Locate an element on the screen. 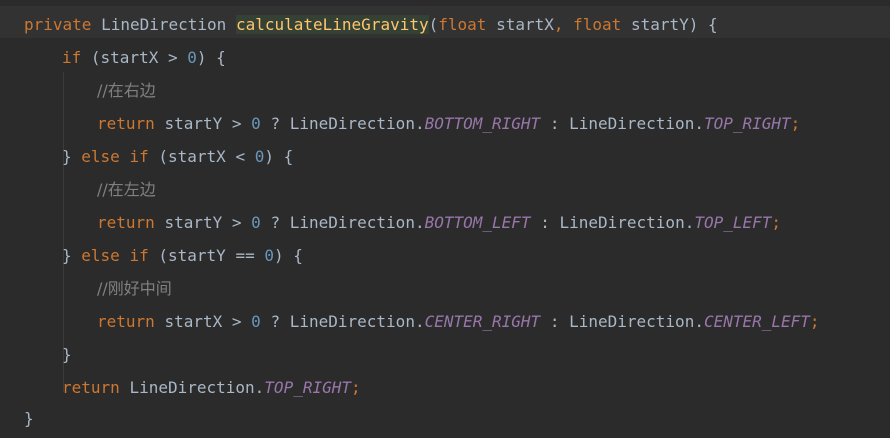 This screenshot has height=438, width=890. code-line-8: } else if (startY == 0) { is located at coordinates (182, 255).